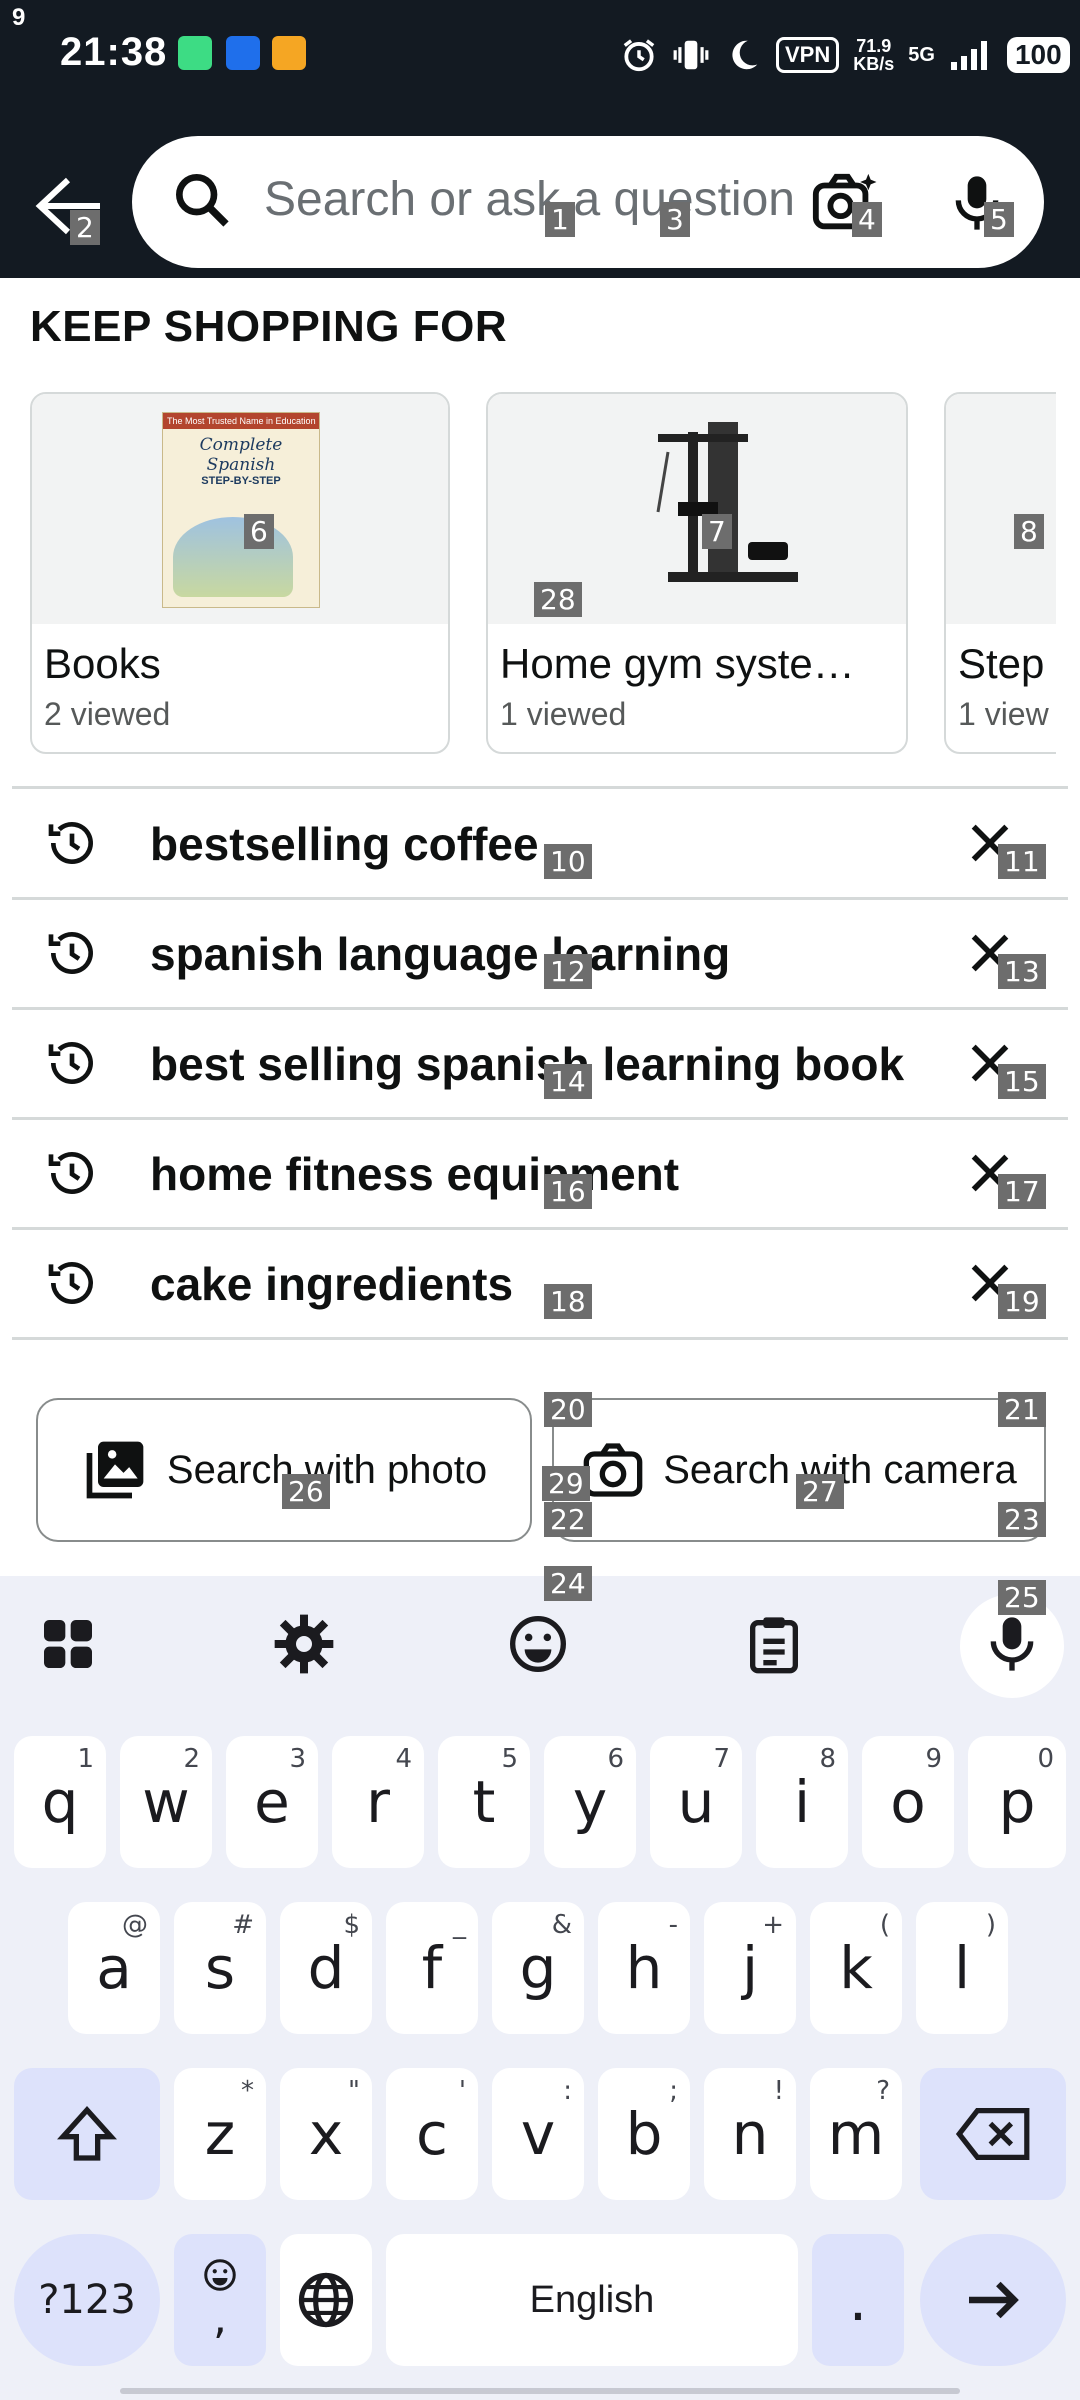 The width and height of the screenshot is (1080, 2400). What do you see at coordinates (802, 1802) in the screenshot?
I see `key-i: i8` at bounding box center [802, 1802].